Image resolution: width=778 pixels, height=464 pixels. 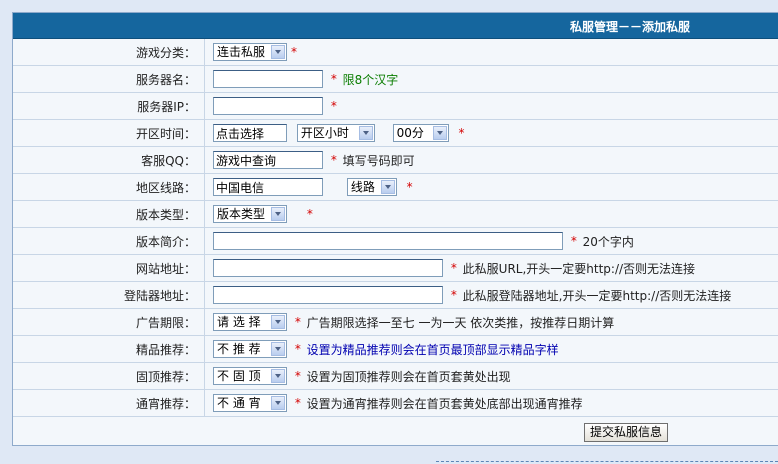 What do you see at coordinates (395, 52) in the screenshot?
I see `row-game-category: 游戏分类： 连击私服 *` at bounding box center [395, 52].